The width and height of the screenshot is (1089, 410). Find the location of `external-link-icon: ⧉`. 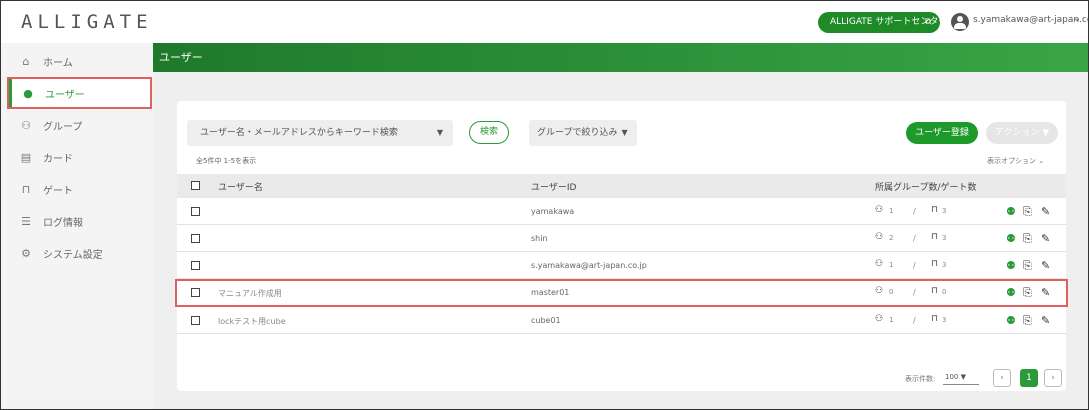

external-link-icon: ⧉ is located at coordinates (927, 22).